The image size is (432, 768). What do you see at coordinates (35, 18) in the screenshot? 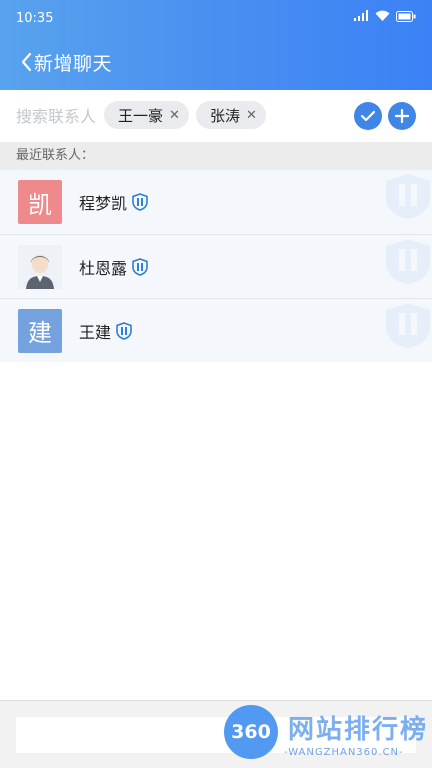
I see `status-time: 10:35` at bounding box center [35, 18].